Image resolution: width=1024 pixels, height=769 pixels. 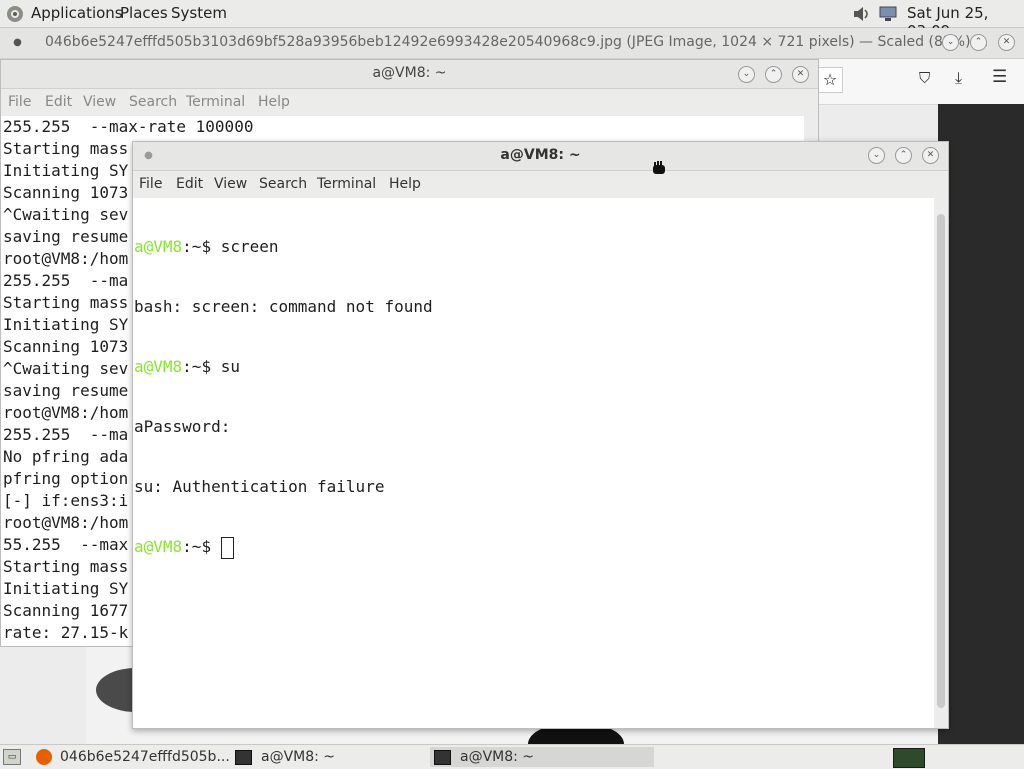 I want to click on viewer-close-button: ✕, so click(x=1006, y=42).